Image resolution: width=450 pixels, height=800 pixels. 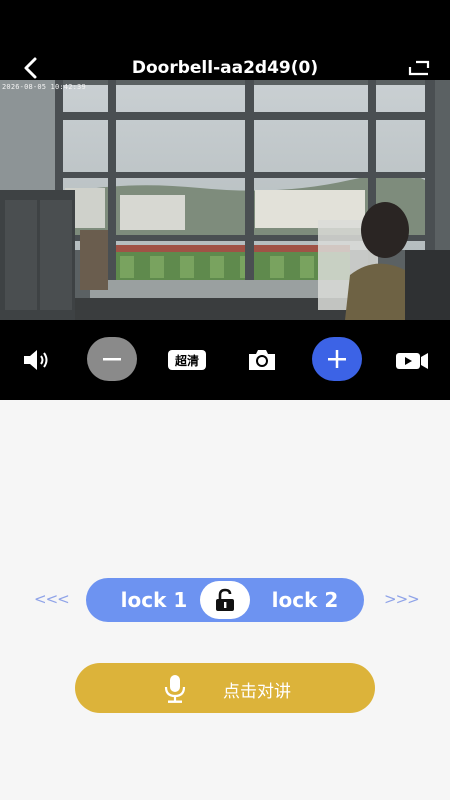 I want to click on minus-icon, so click(x=112, y=359).